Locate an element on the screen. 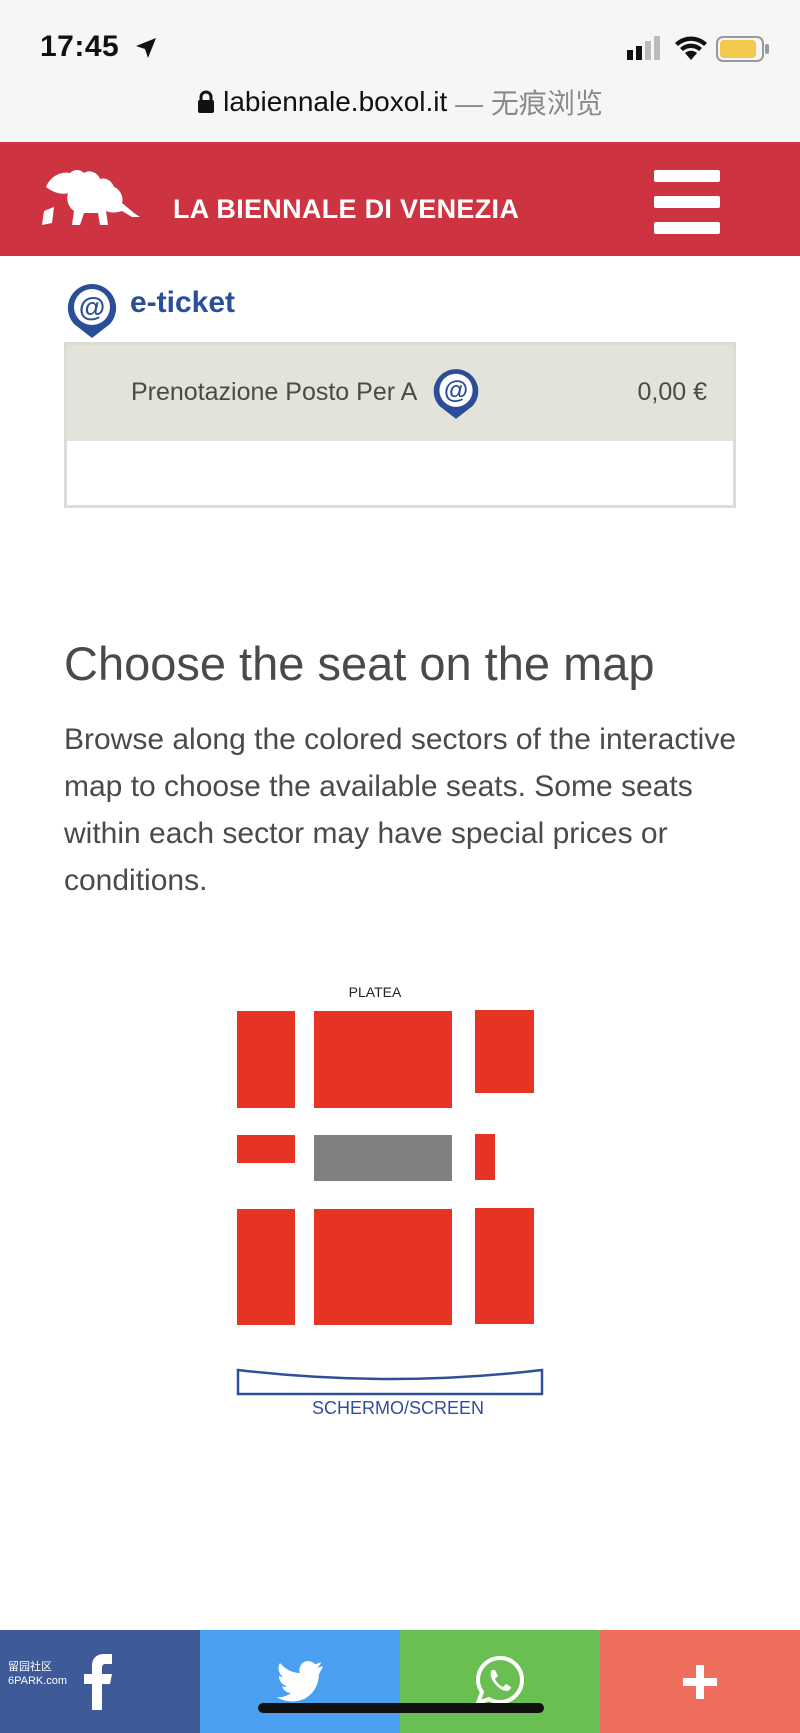 The height and width of the screenshot is (1733, 800). sector-left-front is located at coordinates (266, 1059).